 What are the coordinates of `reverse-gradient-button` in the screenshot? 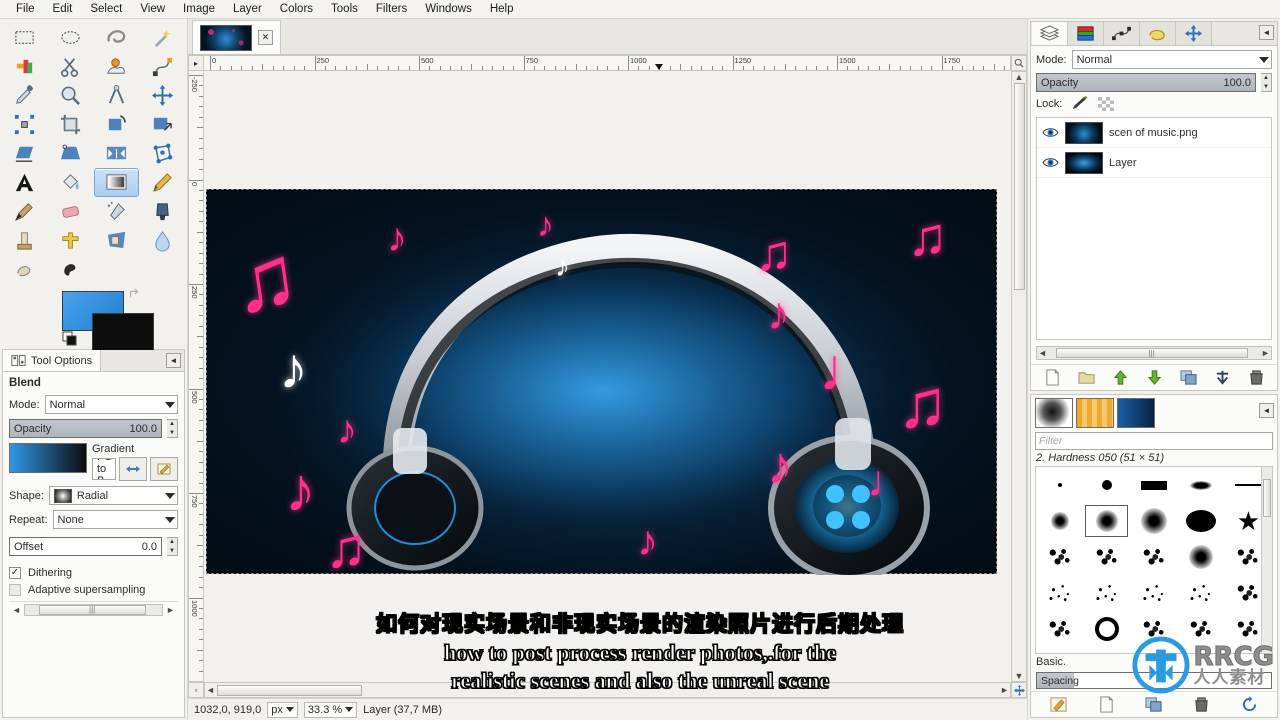 It's located at (133, 469).